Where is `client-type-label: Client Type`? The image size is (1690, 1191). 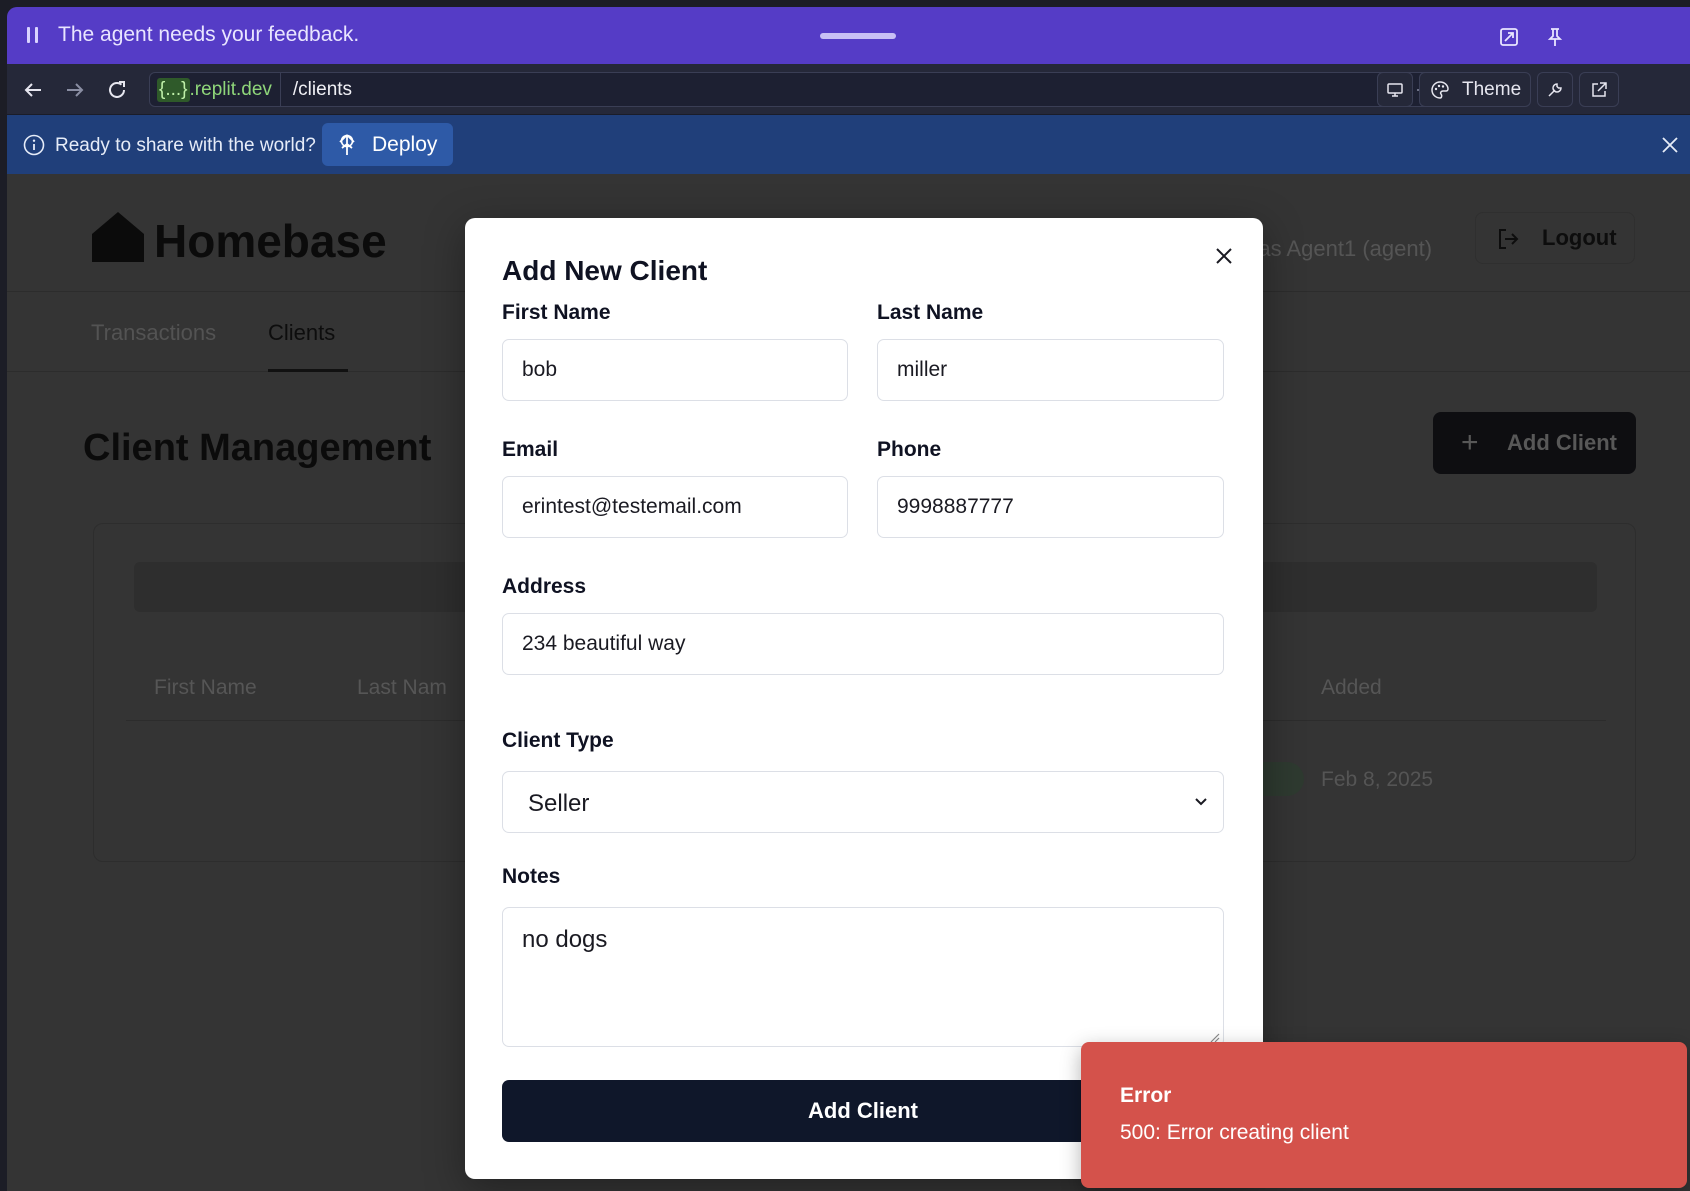 client-type-label: Client Type is located at coordinates (558, 740).